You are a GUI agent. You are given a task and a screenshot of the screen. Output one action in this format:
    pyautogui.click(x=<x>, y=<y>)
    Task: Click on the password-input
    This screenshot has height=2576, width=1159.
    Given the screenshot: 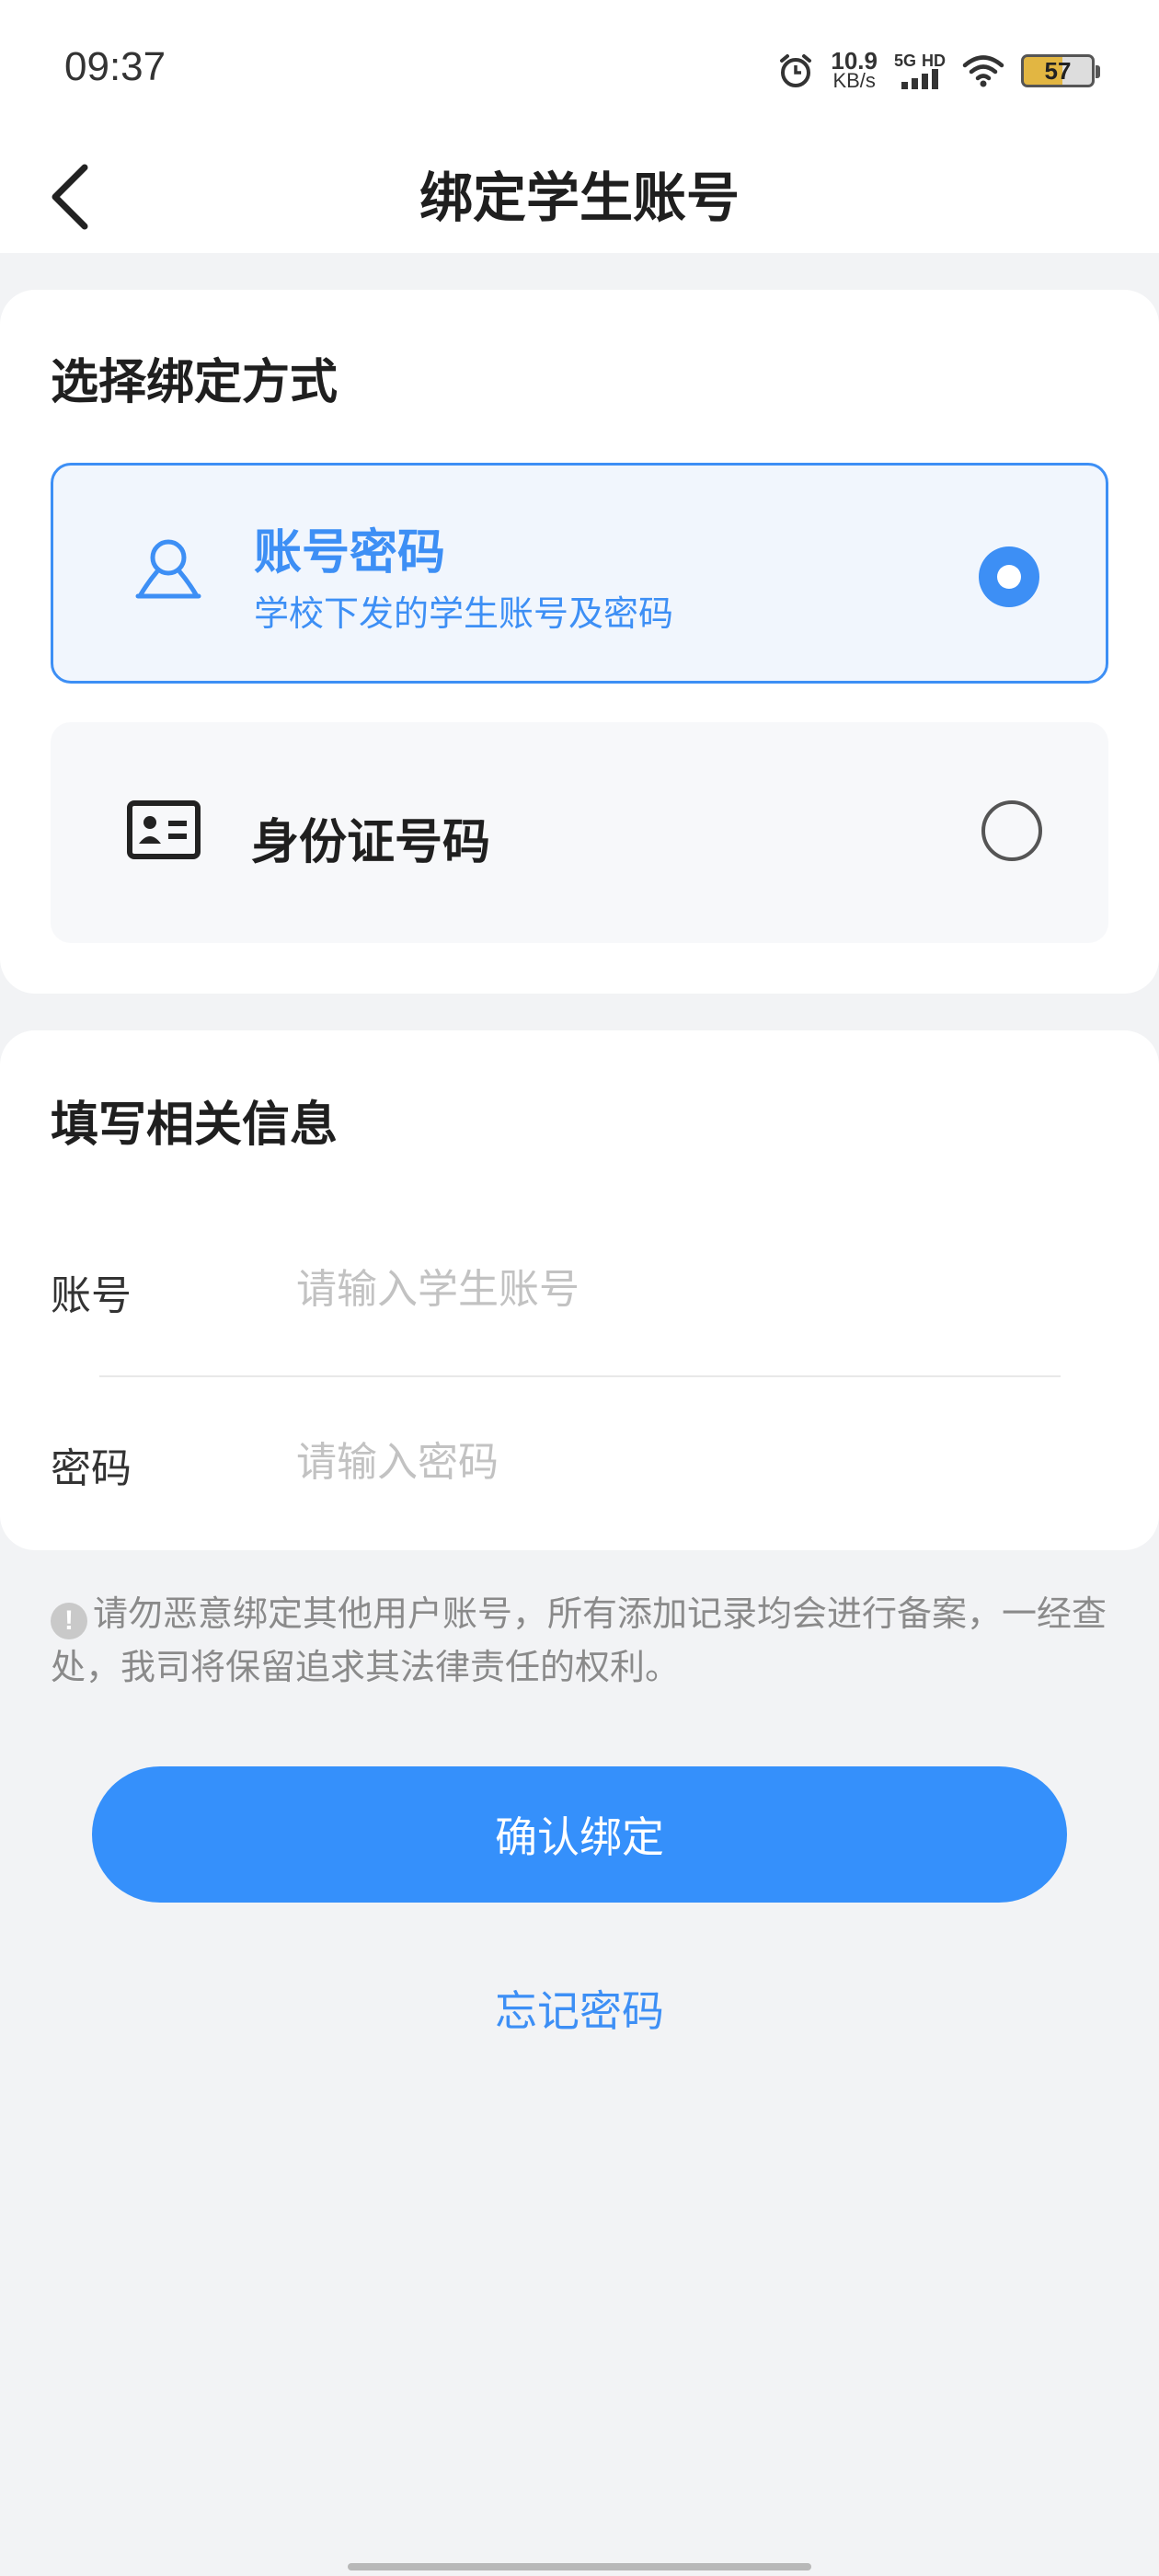 What is the action you would take?
    pyautogui.click(x=678, y=1462)
    